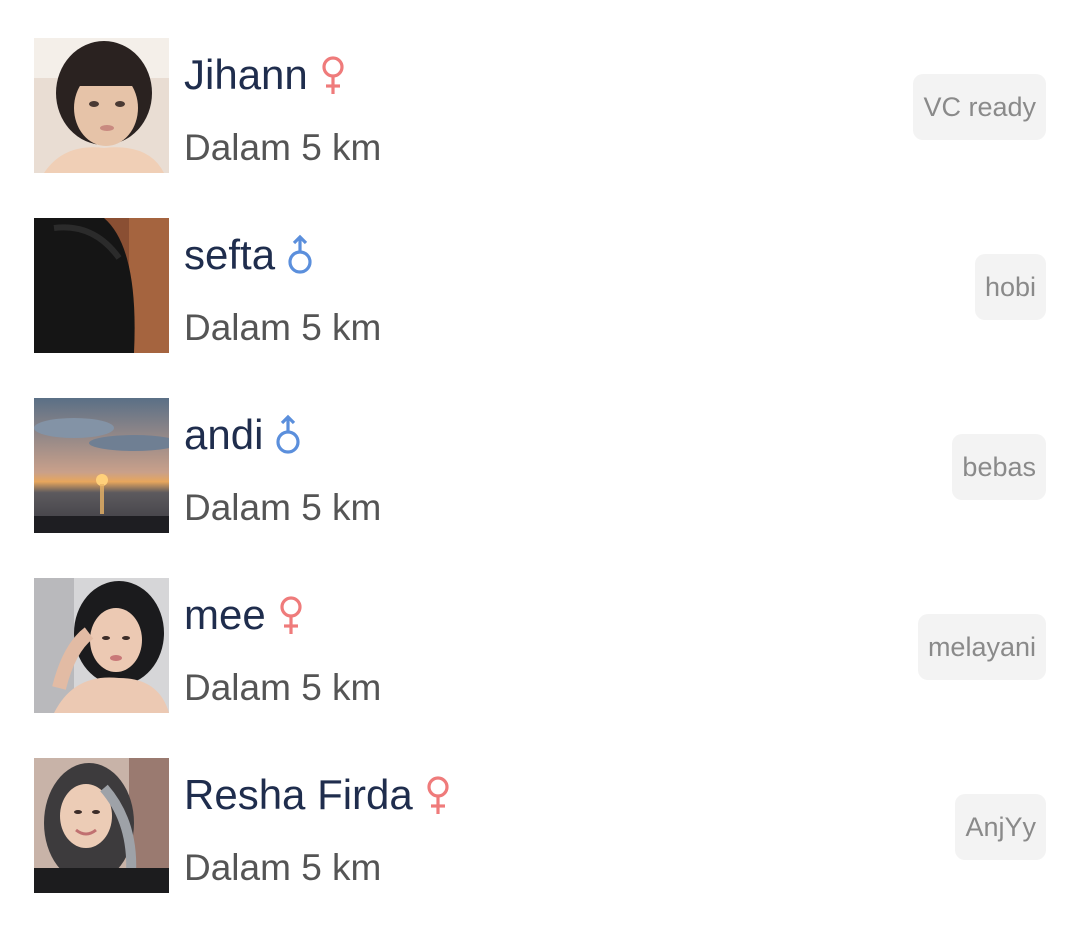 This screenshot has width=1080, height=937. I want to click on name-line: Jihann, so click(266, 75).